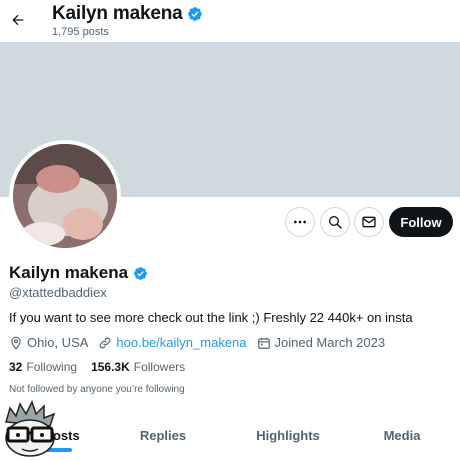  I want to click on header-title: Kailyn makena, so click(127, 14).